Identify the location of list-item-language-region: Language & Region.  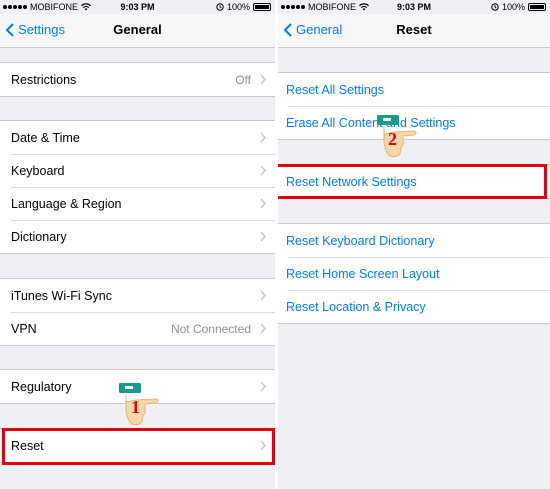
(137, 203).